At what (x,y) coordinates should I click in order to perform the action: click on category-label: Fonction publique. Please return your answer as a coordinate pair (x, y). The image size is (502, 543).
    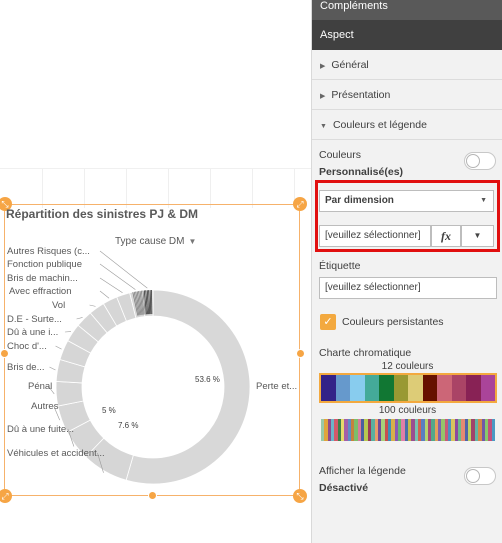
    Looking at the image, I should click on (44, 264).